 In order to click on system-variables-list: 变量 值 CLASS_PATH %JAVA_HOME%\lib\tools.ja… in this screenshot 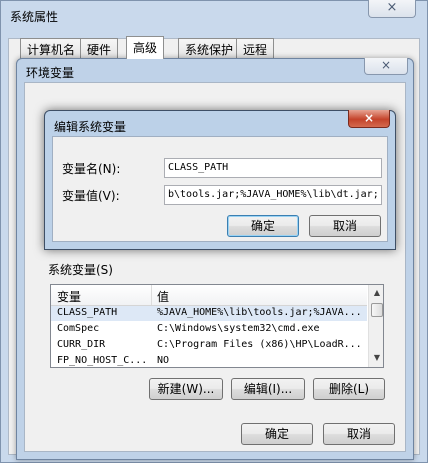, I will do `click(217, 326)`.